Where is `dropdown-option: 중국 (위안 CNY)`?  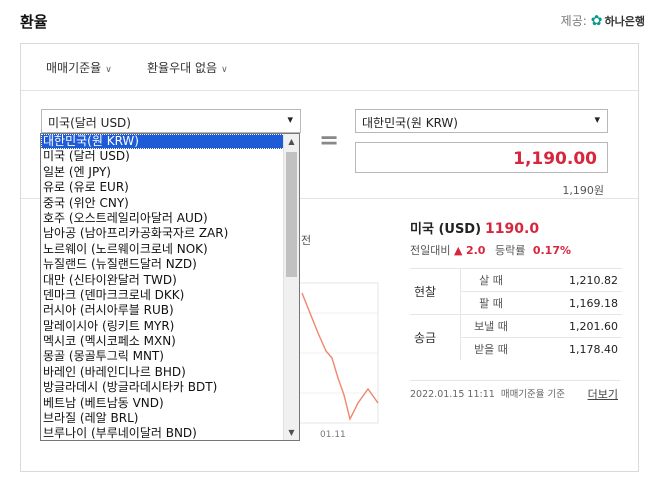
dropdown-option: 중국 (위안 CNY) is located at coordinates (170, 203).